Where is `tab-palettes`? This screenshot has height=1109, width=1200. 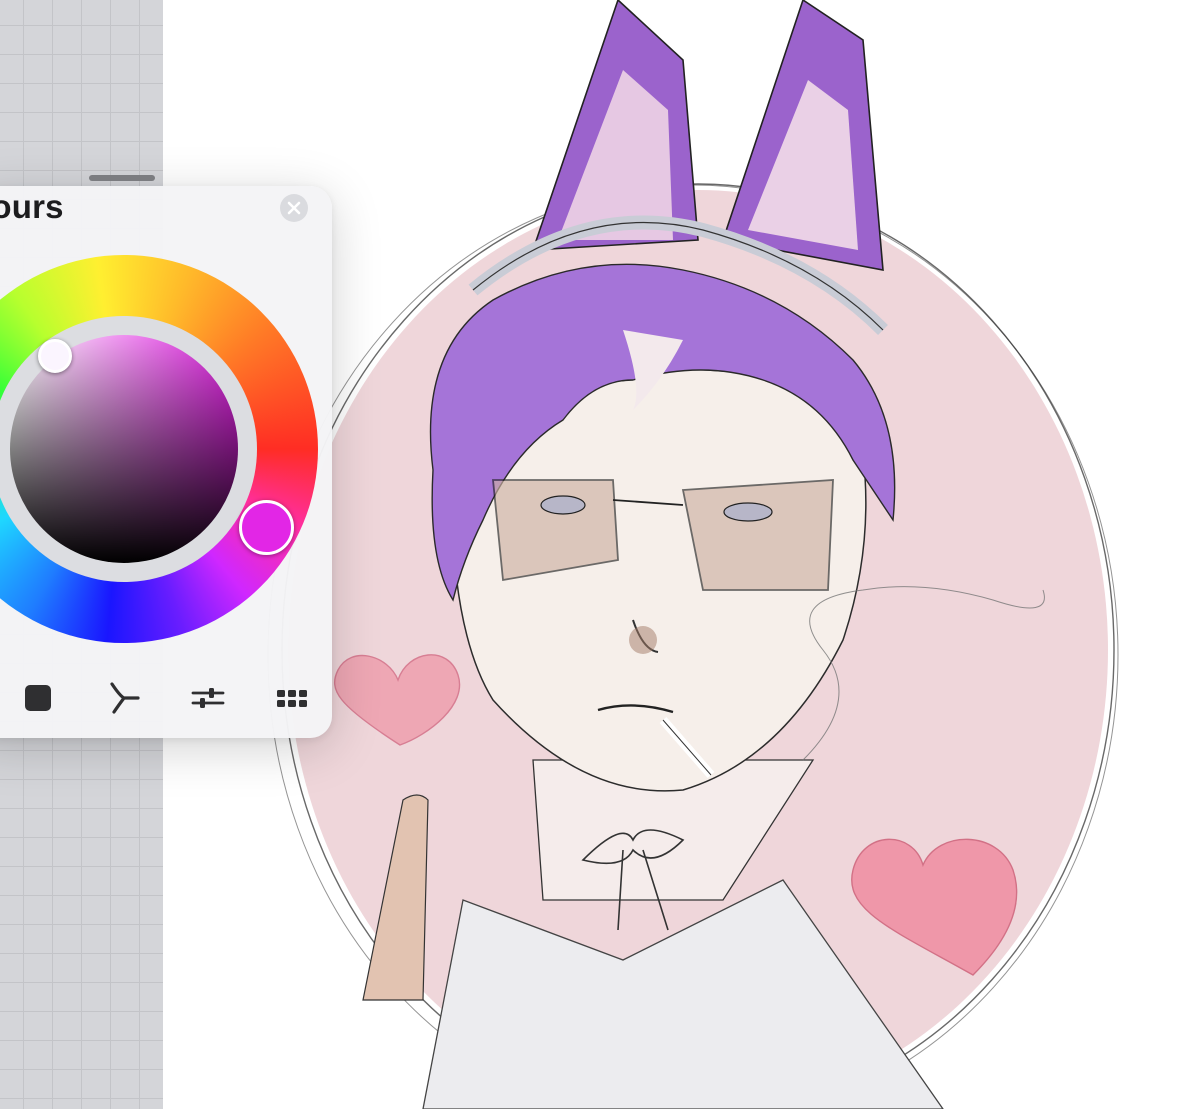 tab-palettes is located at coordinates (292, 698).